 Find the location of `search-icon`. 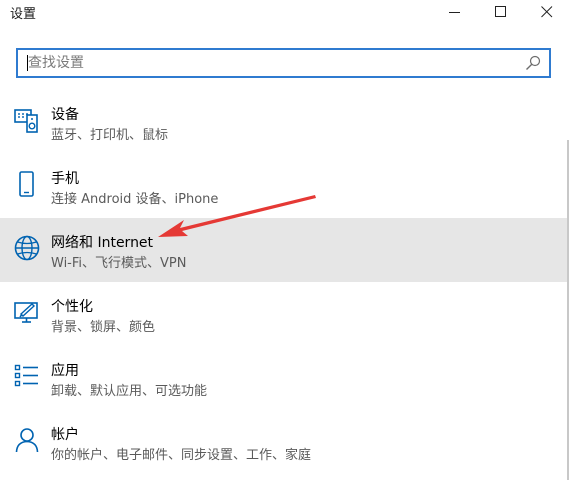

search-icon is located at coordinates (533, 63).